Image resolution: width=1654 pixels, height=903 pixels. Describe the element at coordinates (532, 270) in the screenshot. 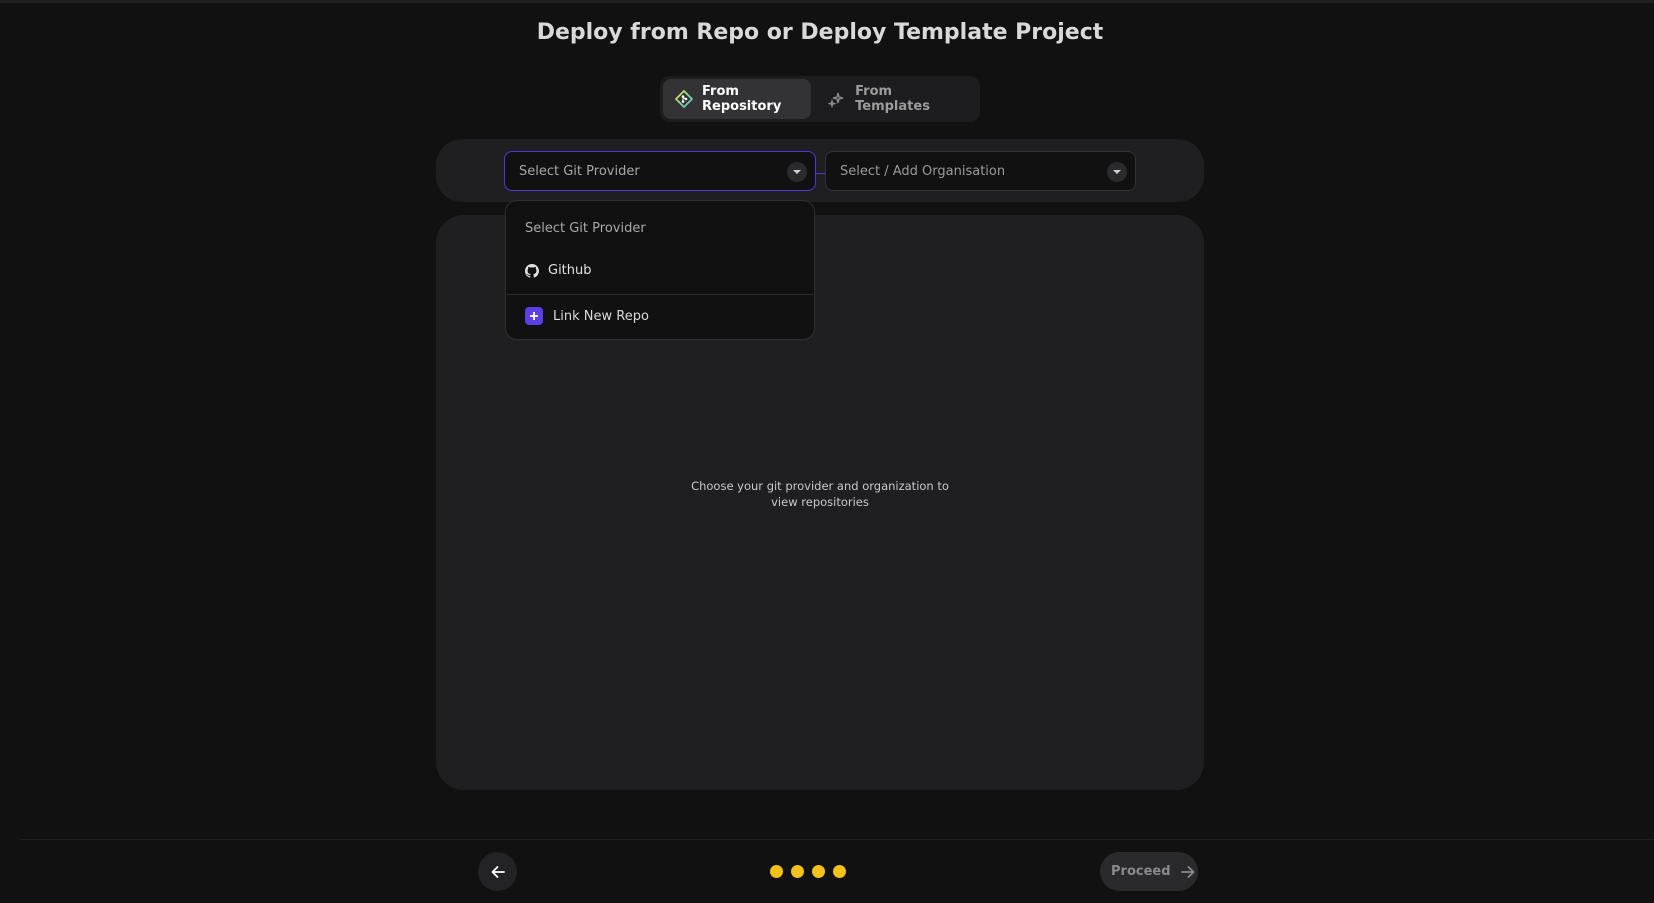

I see `github-icon` at that location.